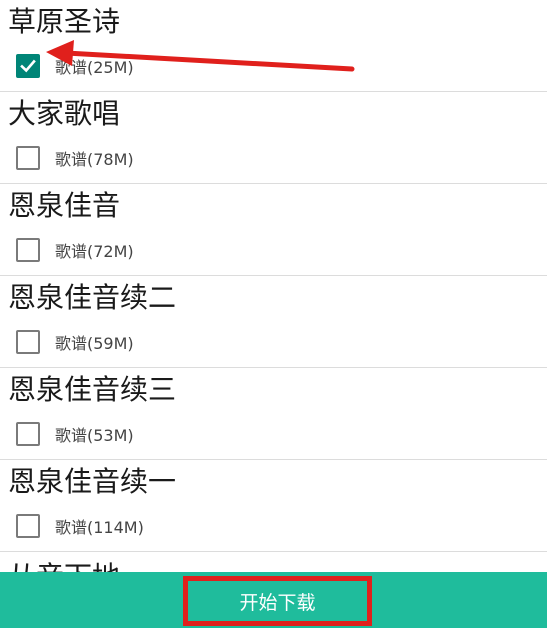 Image resolution: width=547 pixels, height=628 pixels. Describe the element at coordinates (94, 159) in the screenshot. I see `option-label: 歌谱(78M)` at that location.